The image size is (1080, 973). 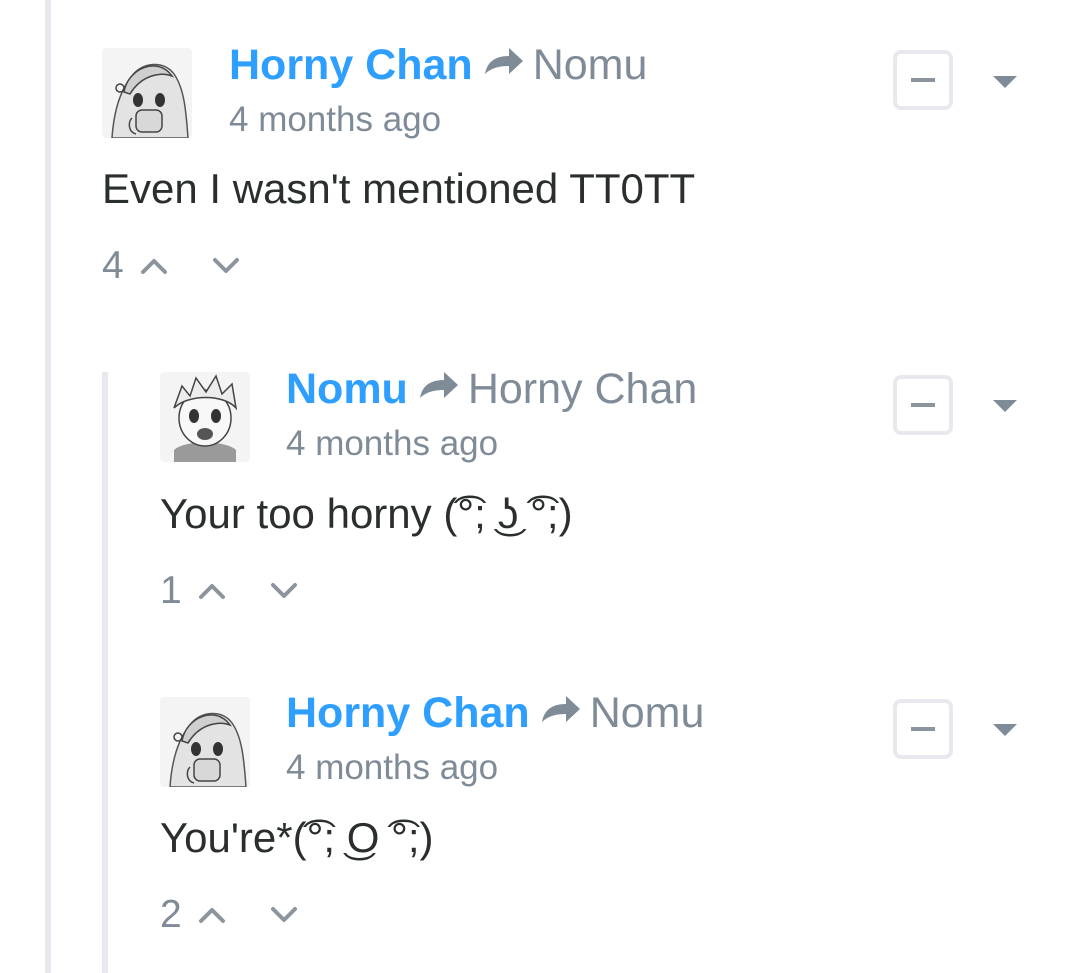 What do you see at coordinates (582, 389) in the screenshot?
I see `reply-target-link: Horny Chan` at bounding box center [582, 389].